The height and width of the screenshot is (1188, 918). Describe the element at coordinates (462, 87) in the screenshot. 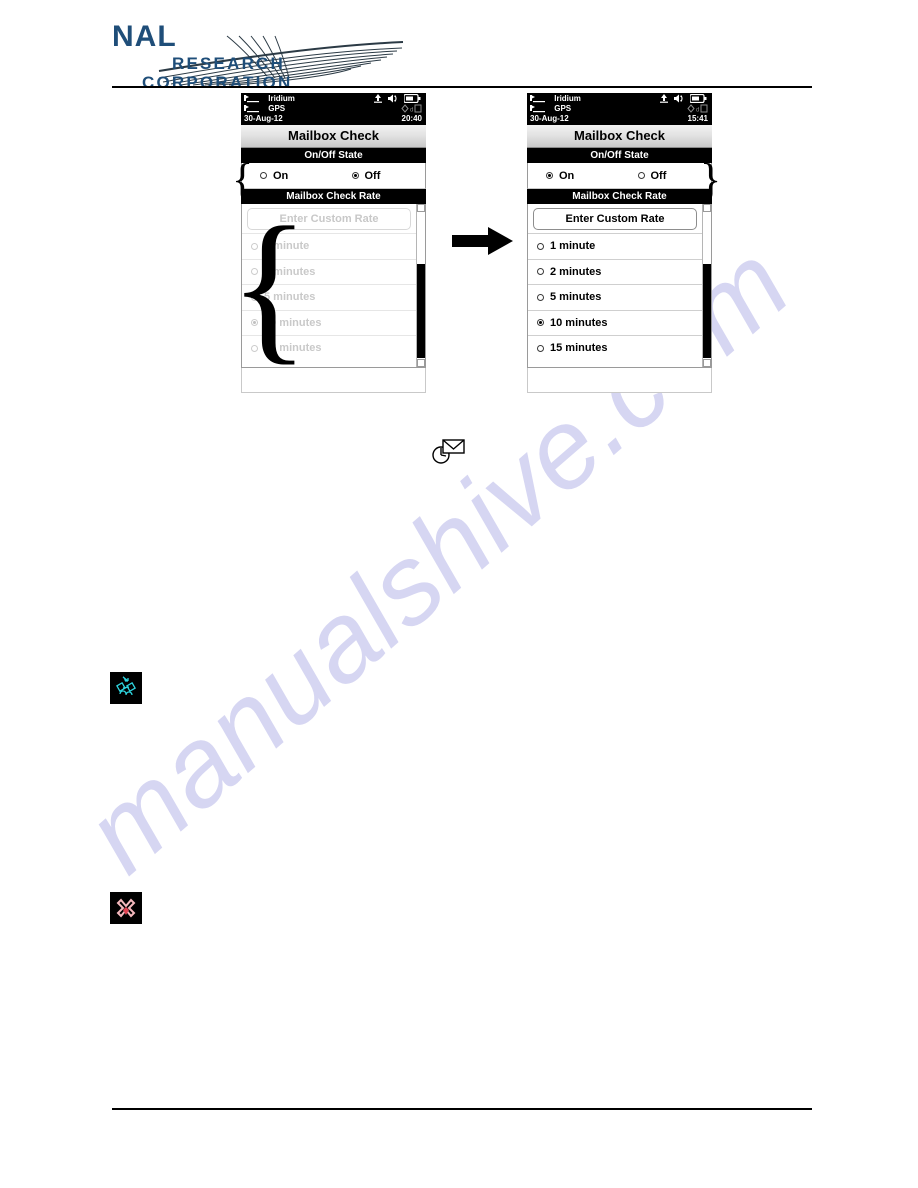

I see `header-divider` at that location.